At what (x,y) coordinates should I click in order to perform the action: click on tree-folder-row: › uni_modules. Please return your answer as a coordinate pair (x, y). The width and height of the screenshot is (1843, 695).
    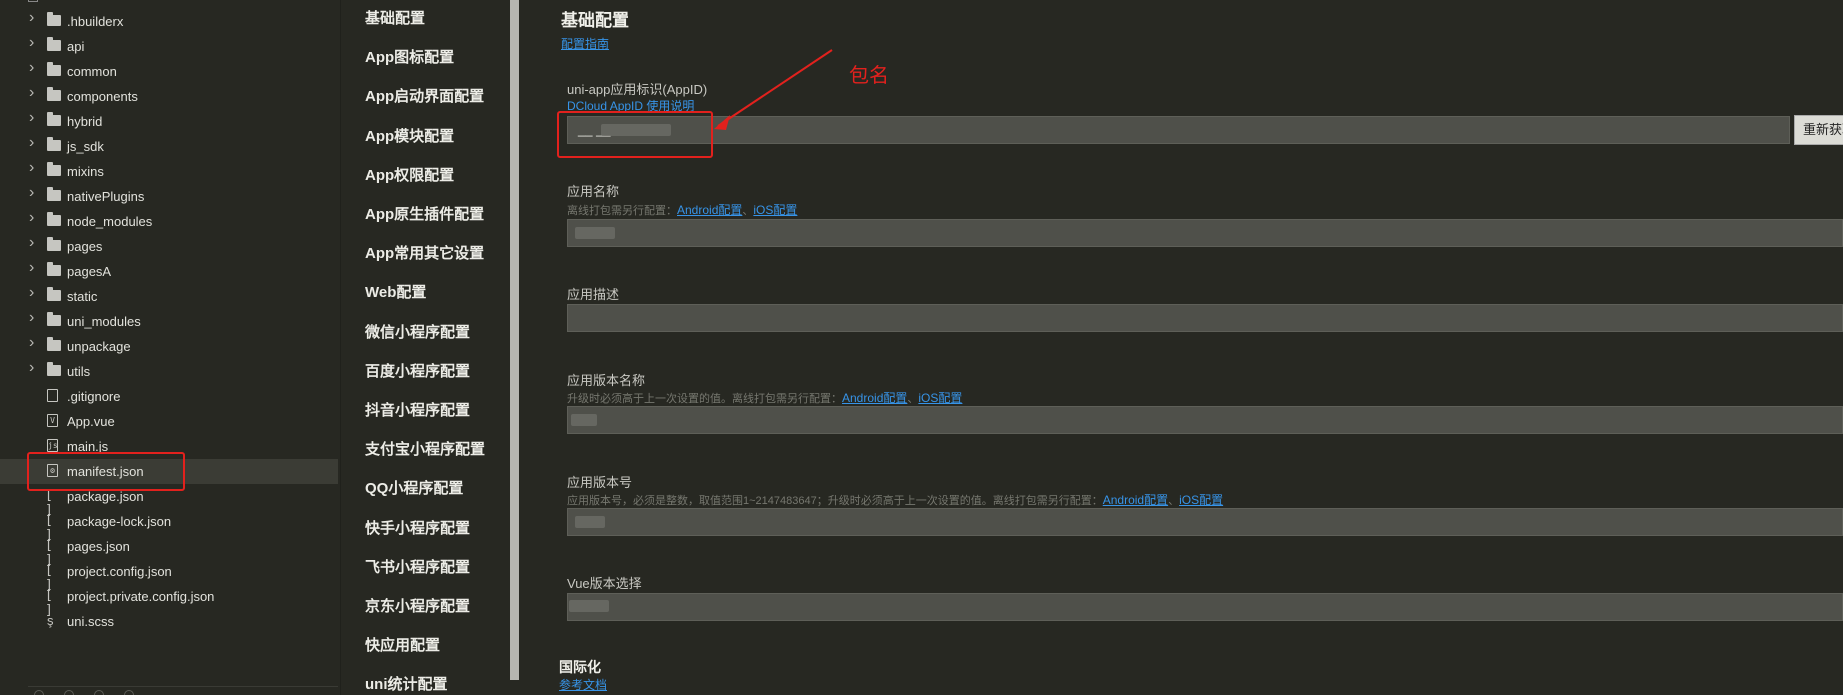
    Looking at the image, I should click on (169, 321).